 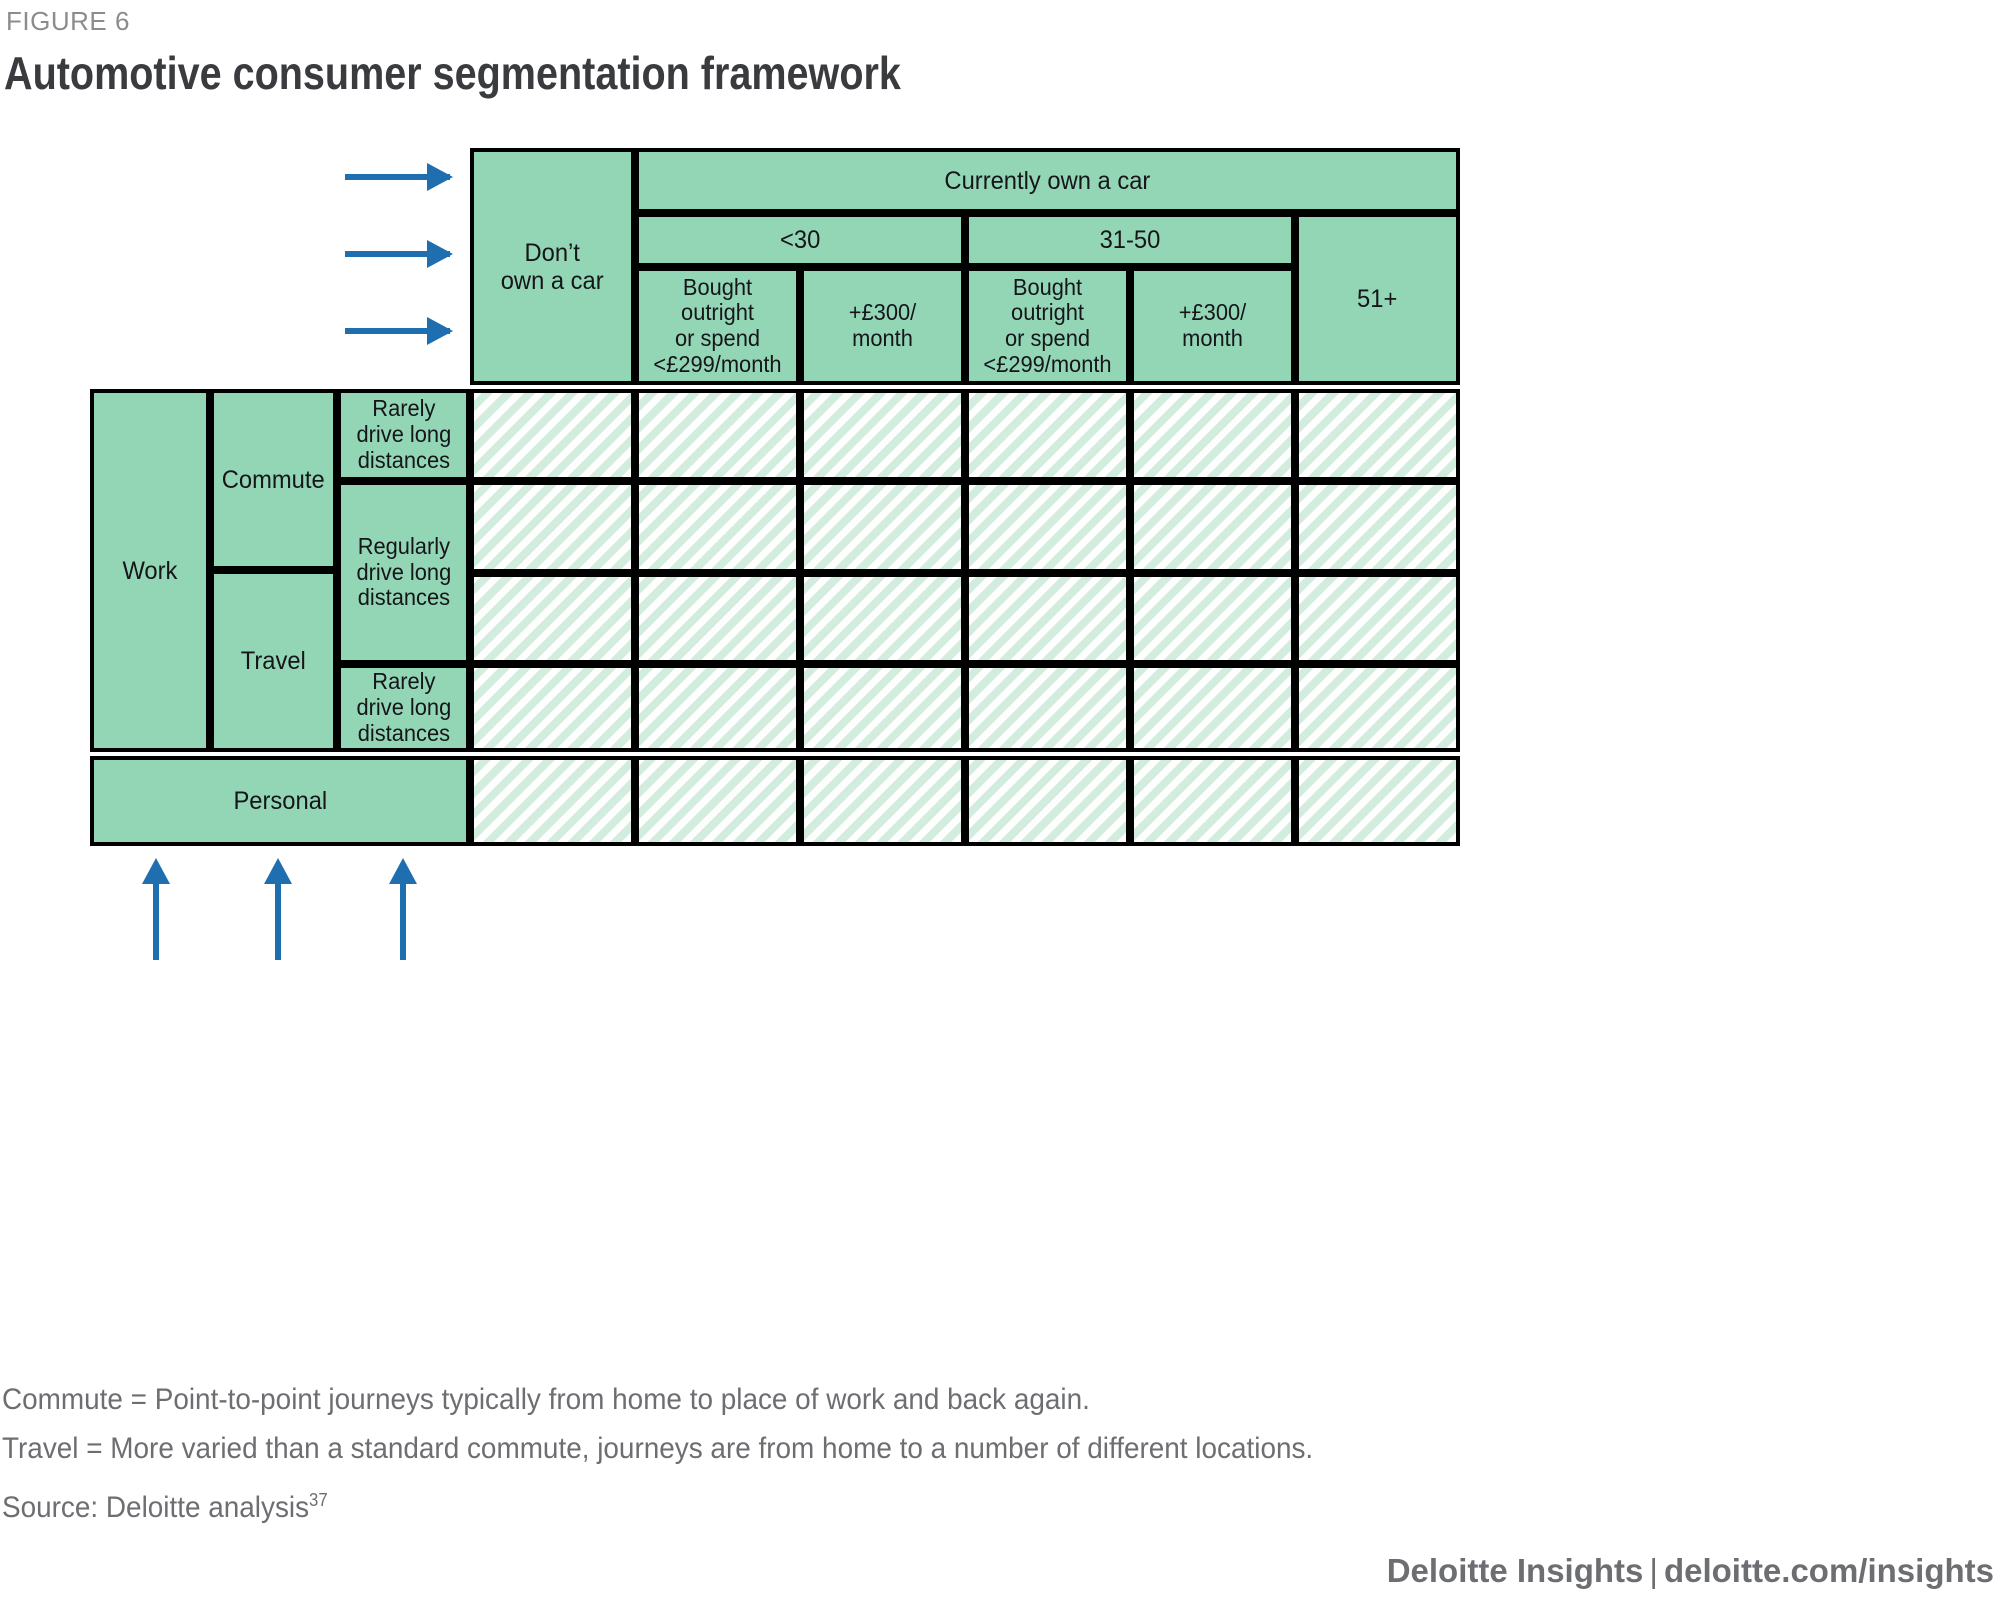 I want to click on rarely1-line-1: Rarely, so click(x=403, y=408).